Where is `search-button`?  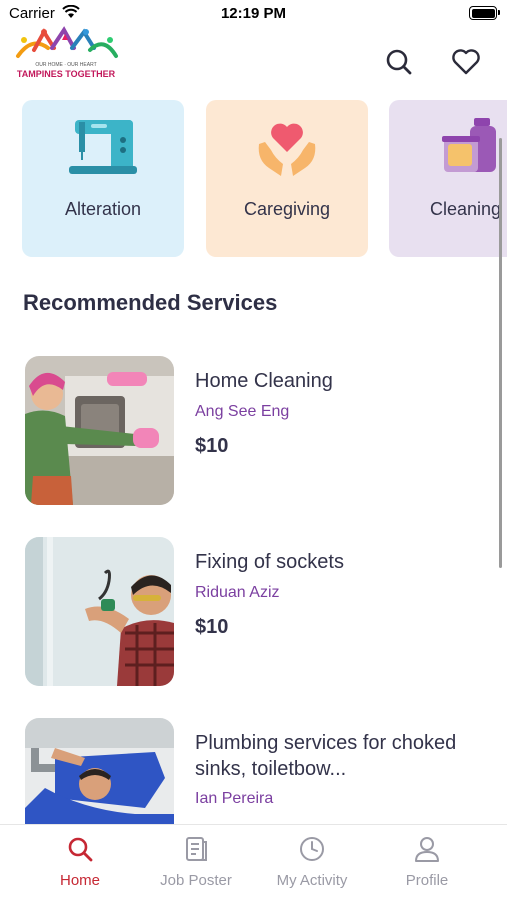
search-button is located at coordinates (399, 62).